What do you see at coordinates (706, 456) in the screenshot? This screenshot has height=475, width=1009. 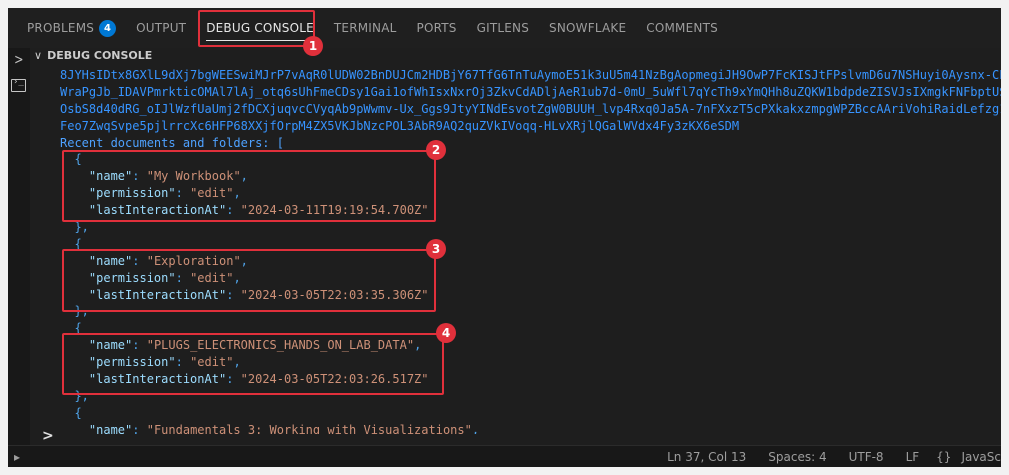 I see `cursor-position: Ln 37, Col 13` at bounding box center [706, 456].